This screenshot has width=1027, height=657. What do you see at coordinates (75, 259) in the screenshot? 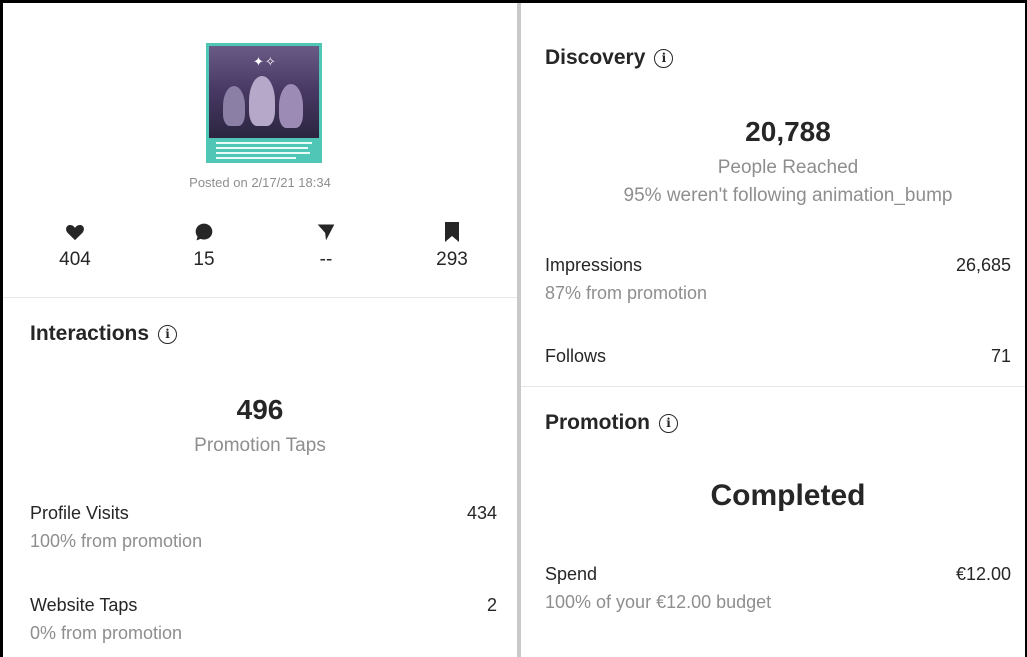
I see `likes-count: 404` at bounding box center [75, 259].